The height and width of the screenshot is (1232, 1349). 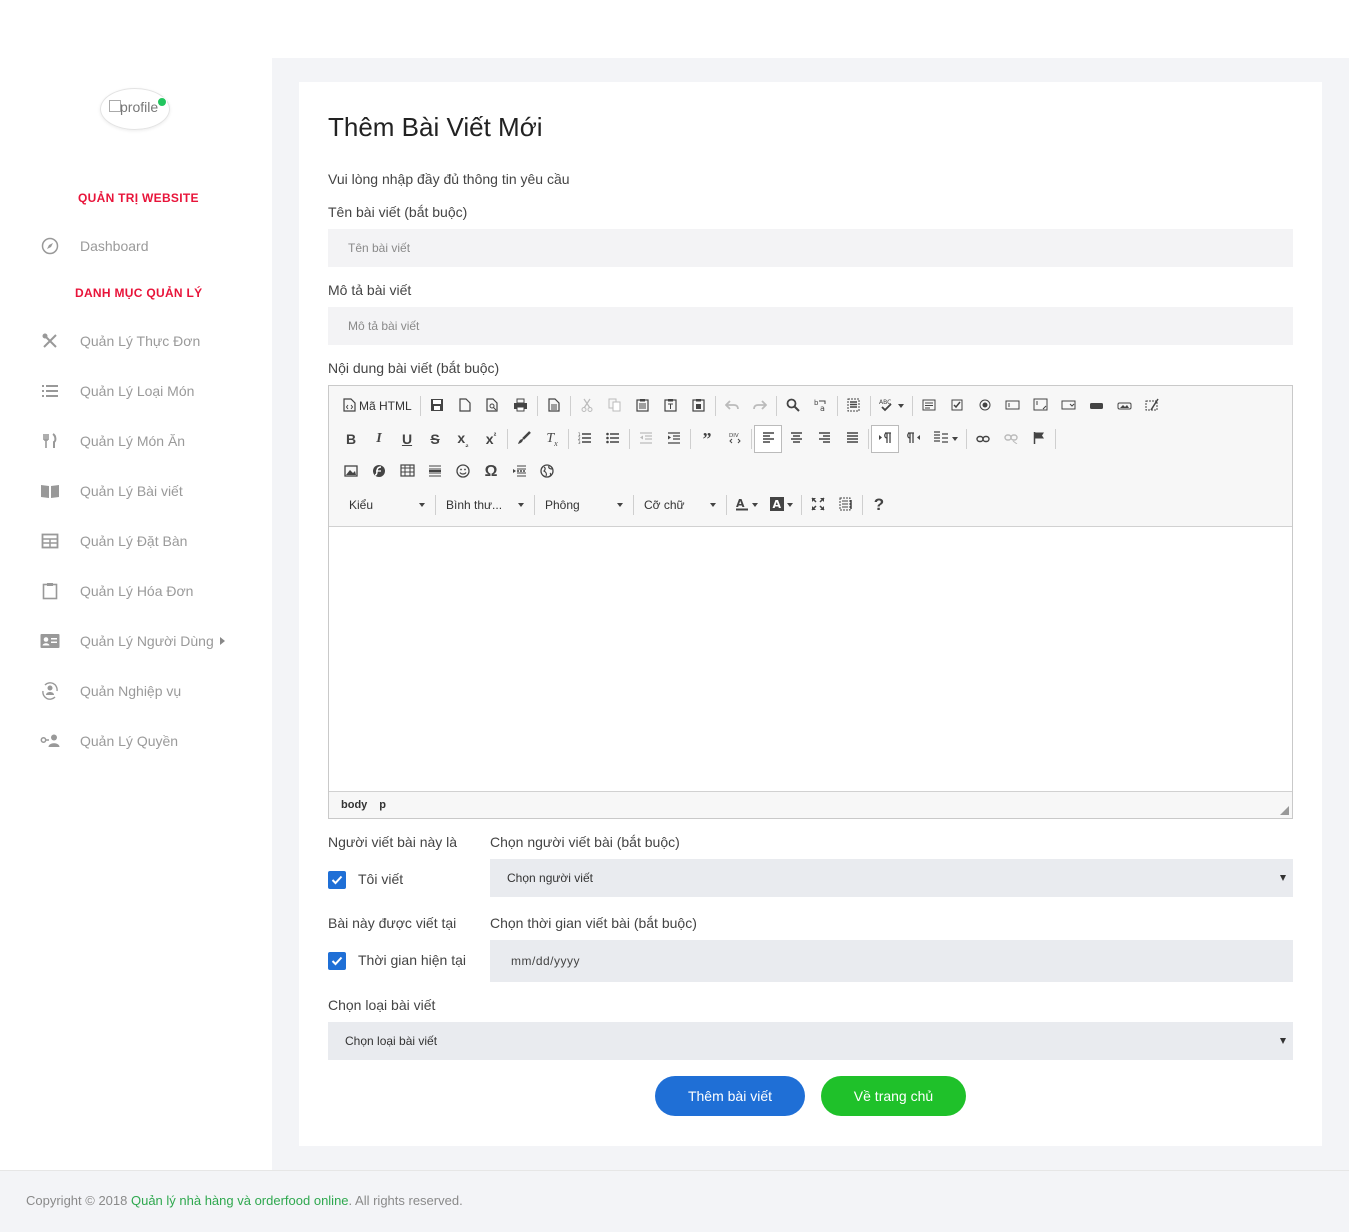 What do you see at coordinates (393, 842) in the screenshot?
I see `author-label: Người viết bài này là` at bounding box center [393, 842].